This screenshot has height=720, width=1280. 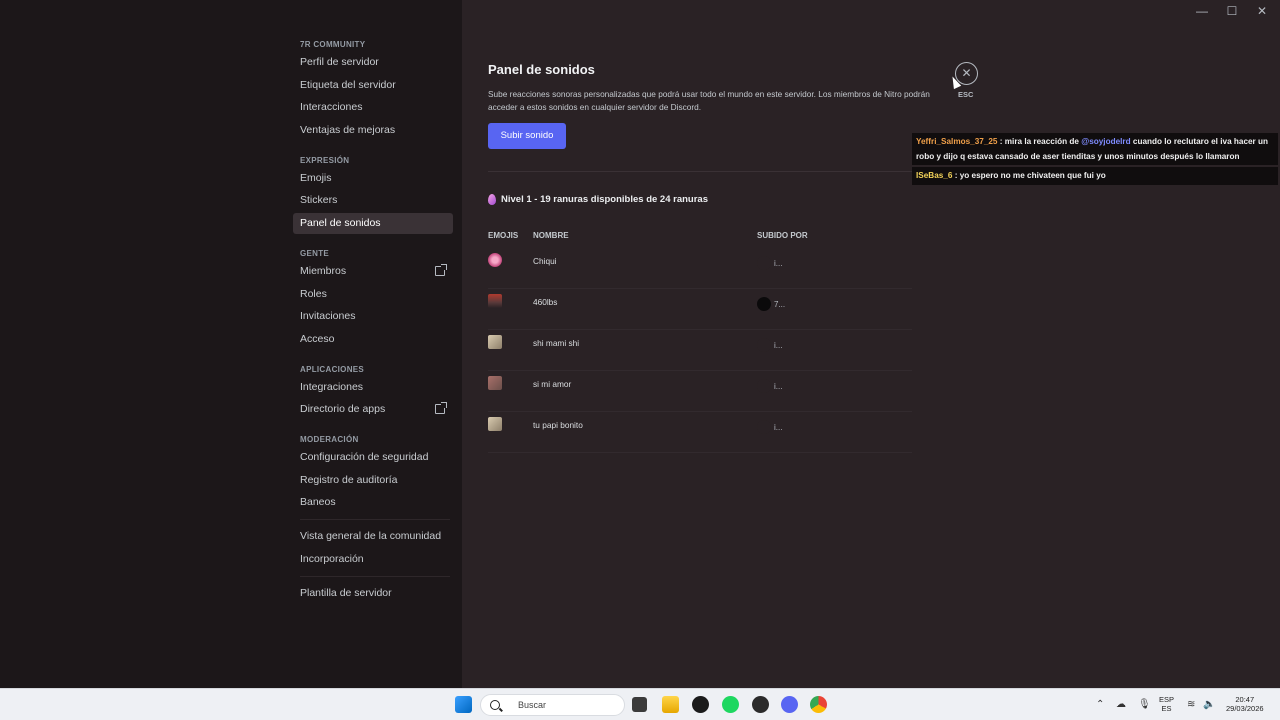 I want to click on sidebar-item-plantilla: Plantilla de servidor, so click(x=373, y=593).